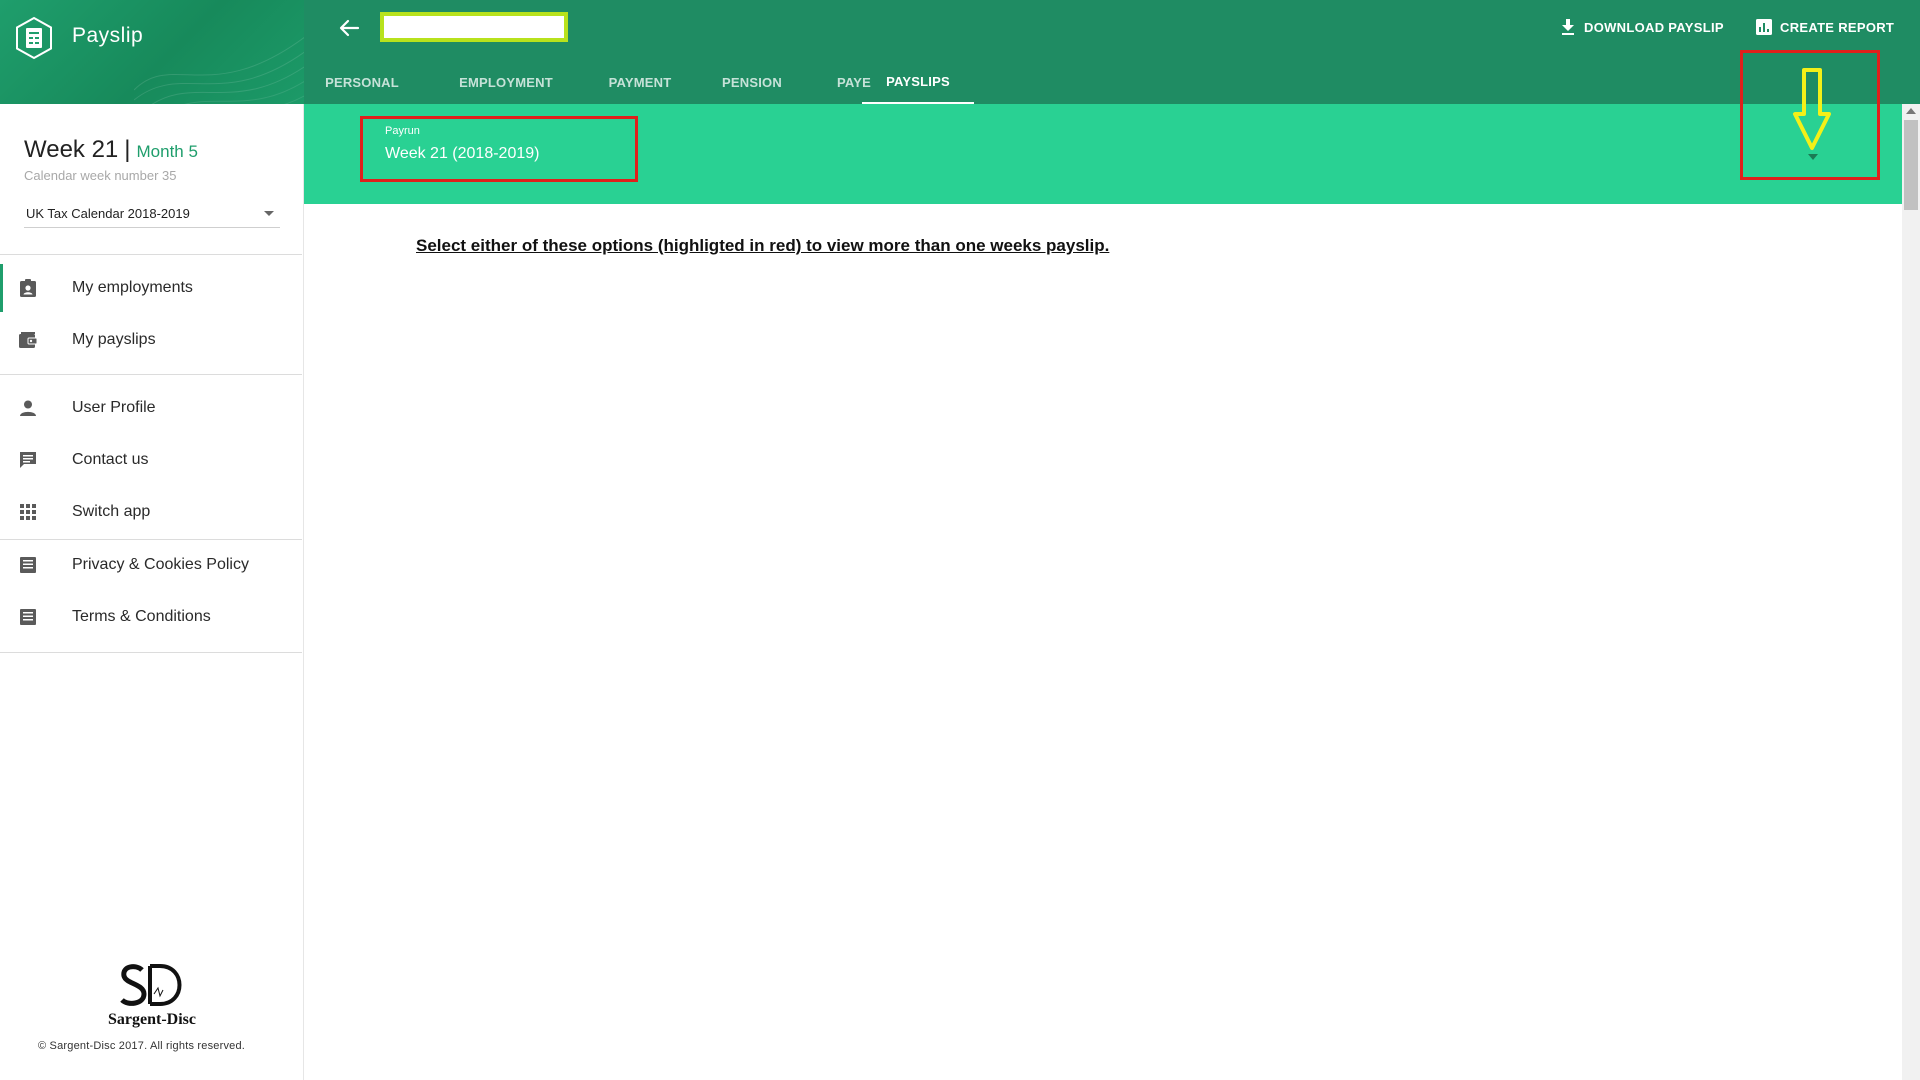  I want to click on employee-name-field, so click(474, 27).